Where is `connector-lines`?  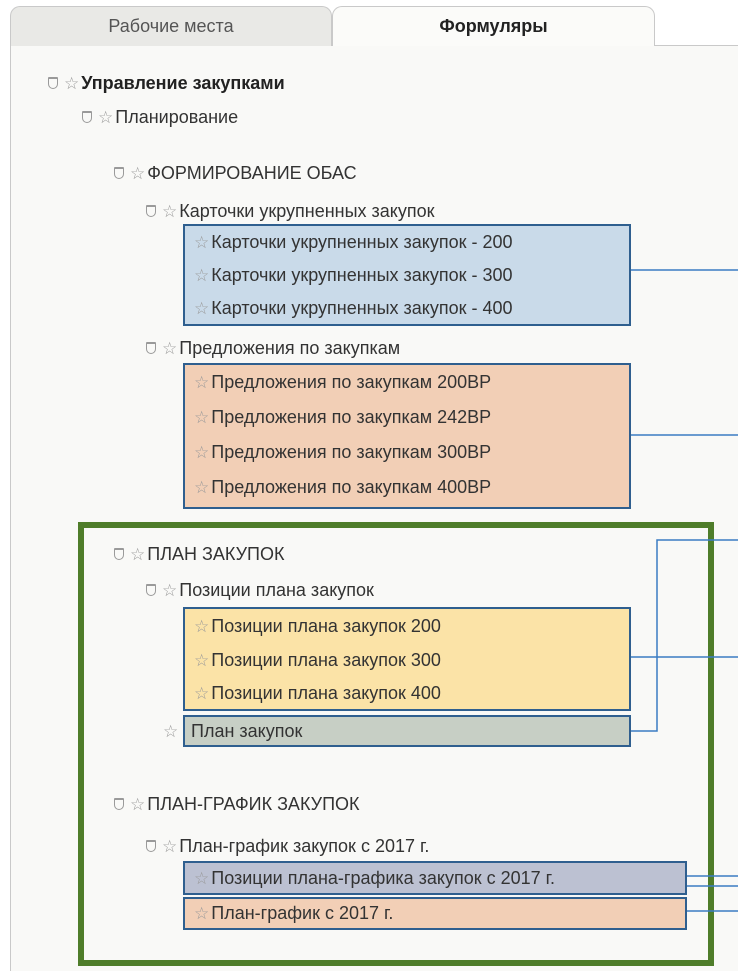
connector-lines is located at coordinates (684, 590).